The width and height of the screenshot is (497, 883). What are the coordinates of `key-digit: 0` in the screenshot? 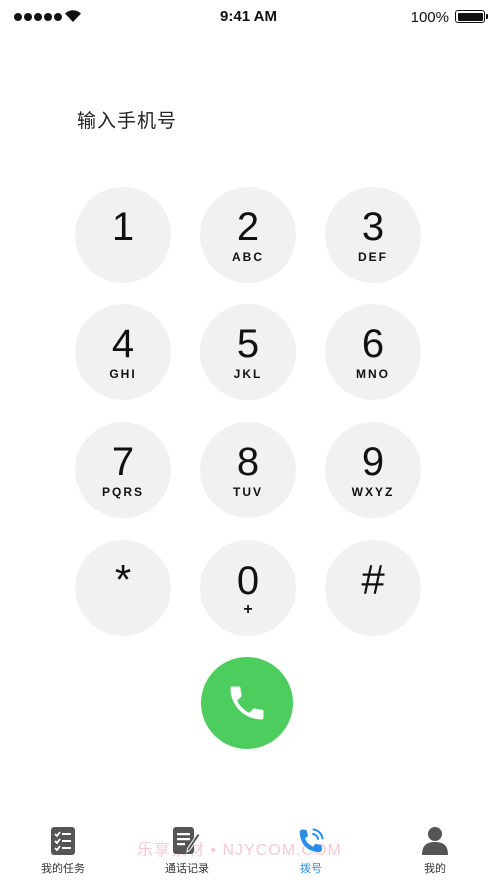 It's located at (248, 581).